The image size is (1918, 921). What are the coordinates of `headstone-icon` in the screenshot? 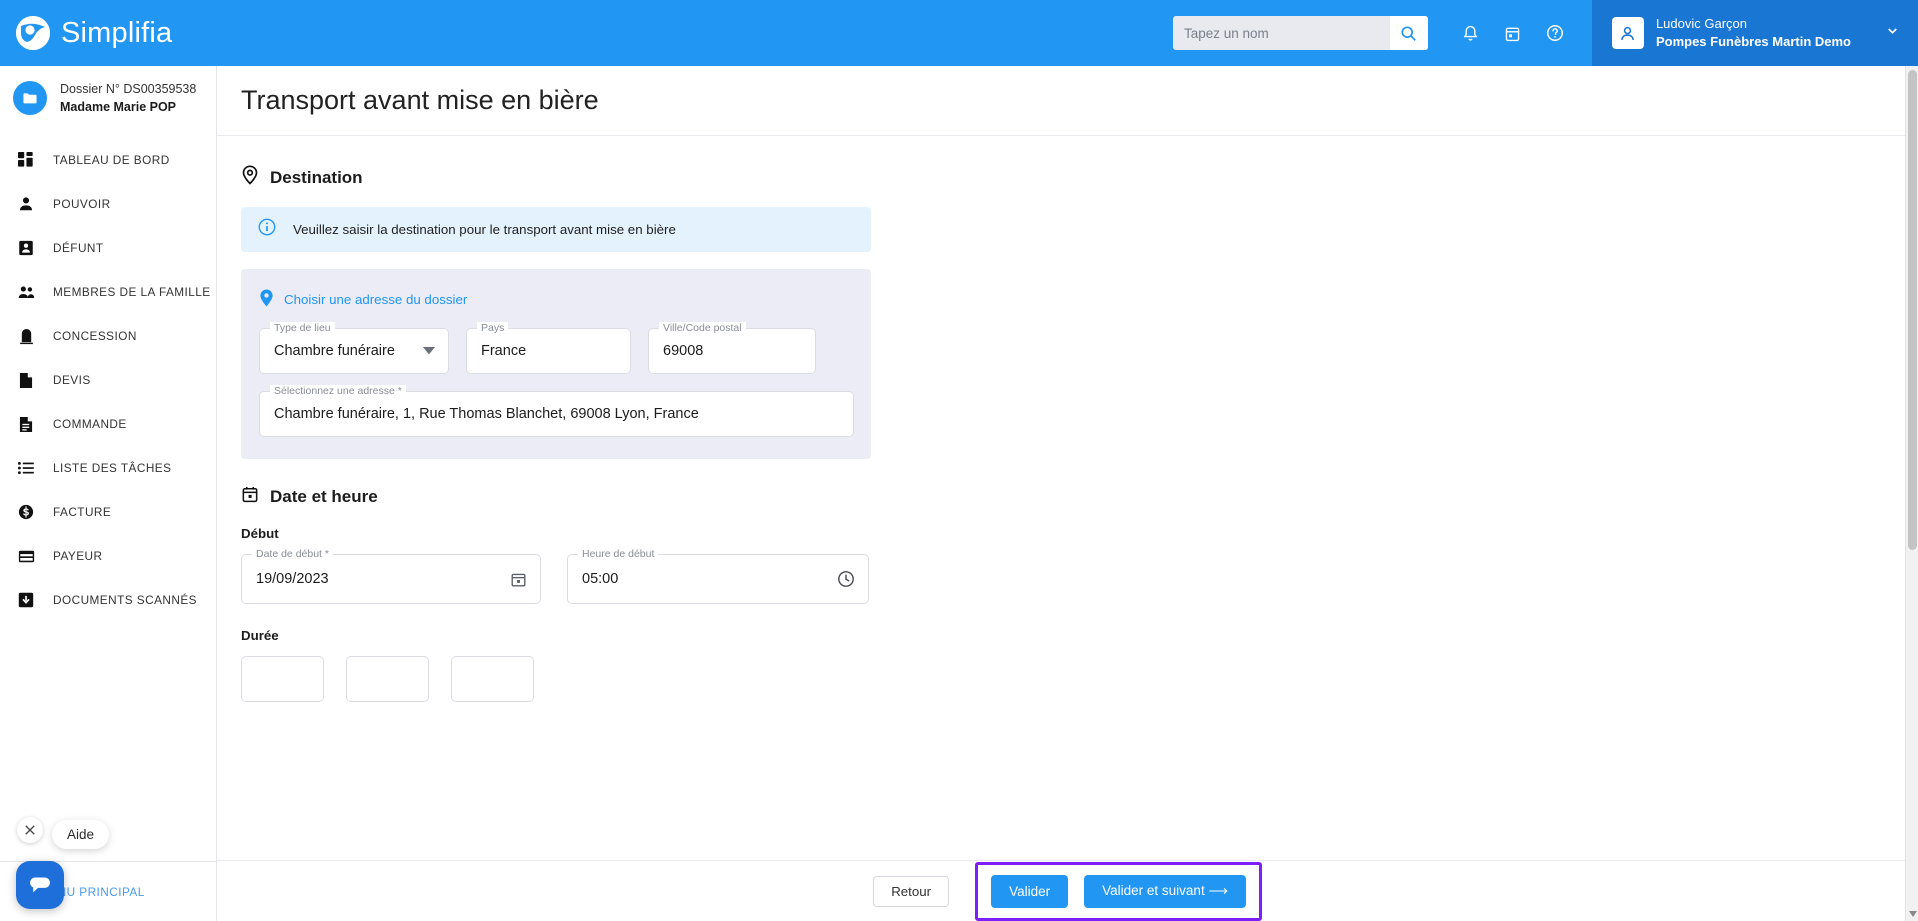 It's located at (26, 336).